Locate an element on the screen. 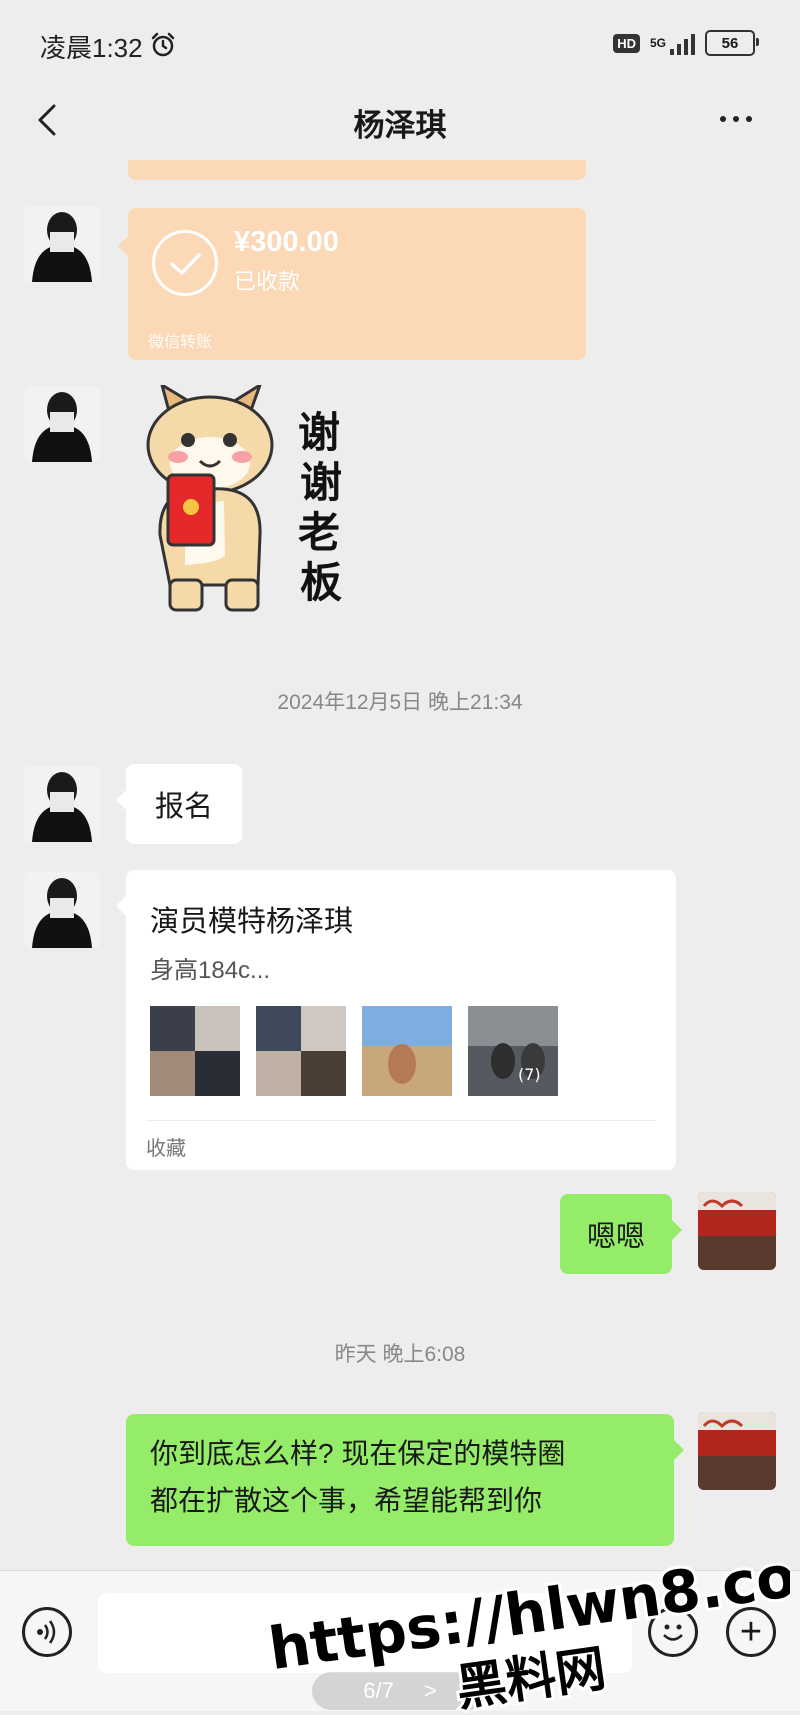 The height and width of the screenshot is (1715, 800). battery-level: 56 is located at coordinates (730, 43).